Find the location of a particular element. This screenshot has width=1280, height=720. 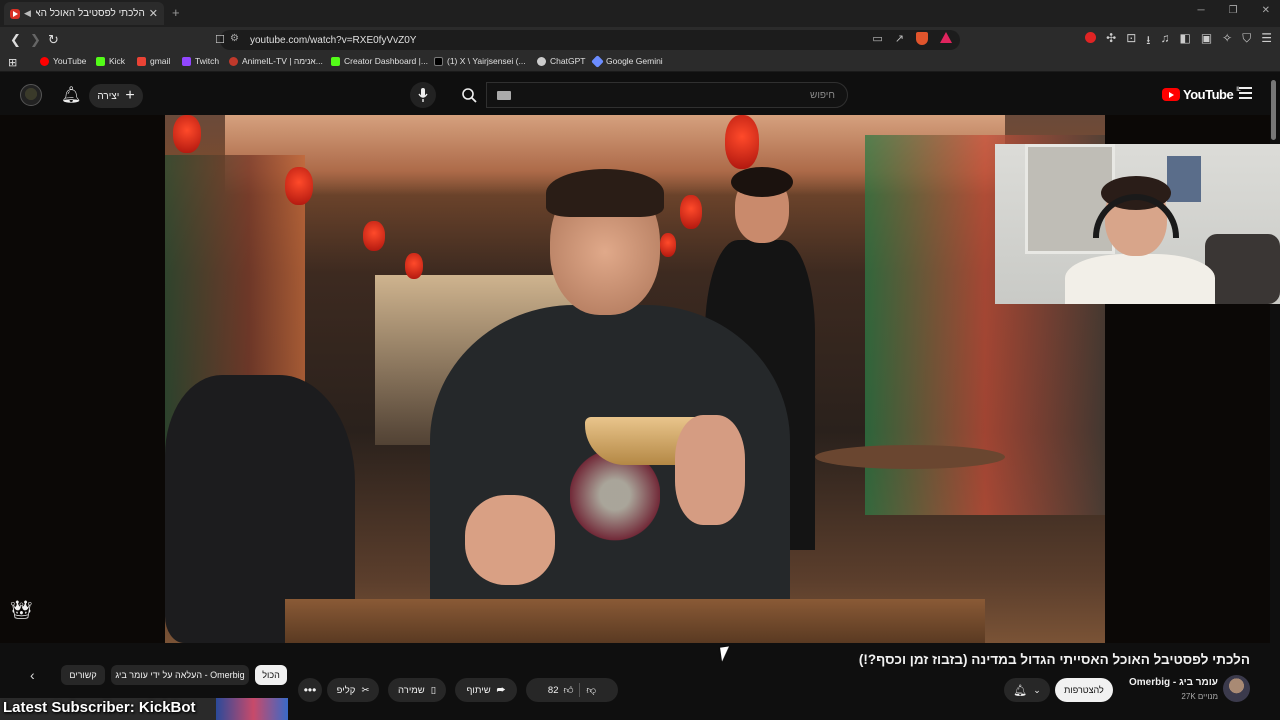

thumbs-down-icon: 👎︎ is located at coordinates (591, 690).